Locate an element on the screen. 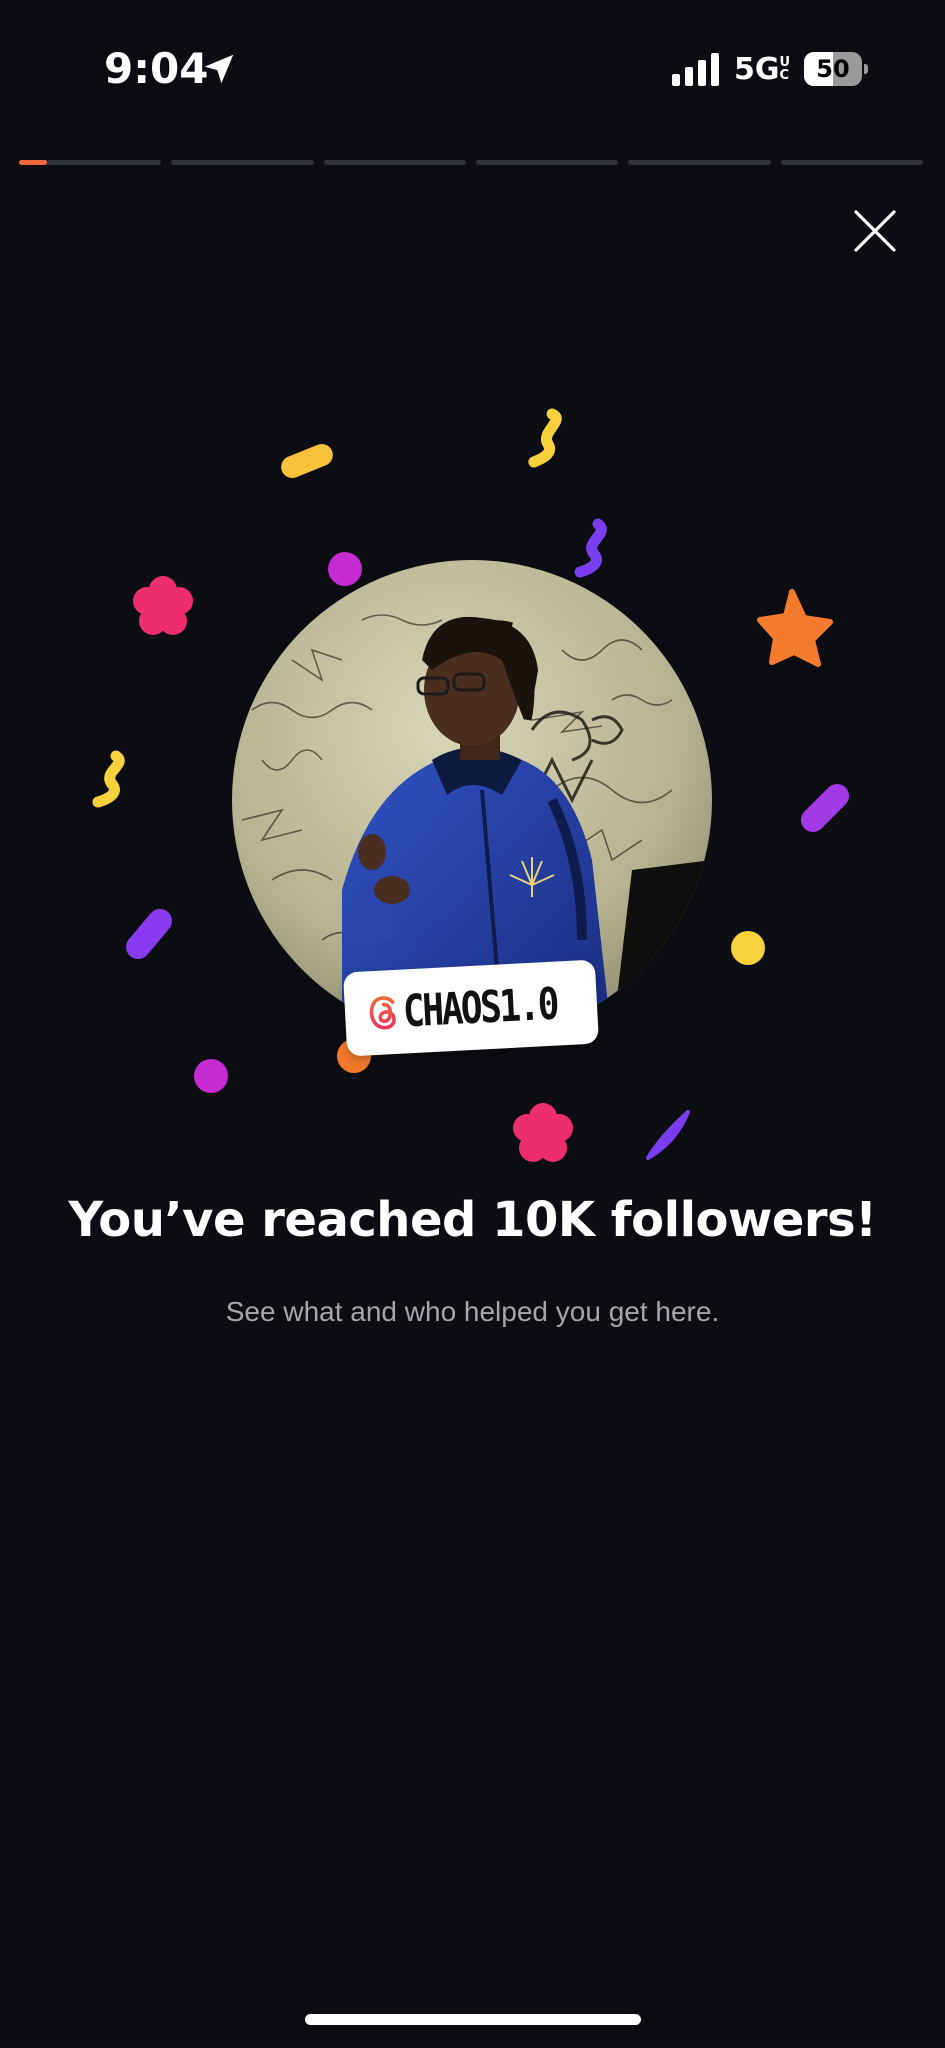 The height and width of the screenshot is (2048, 945). confetti-star-orange is located at coordinates (795, 628).